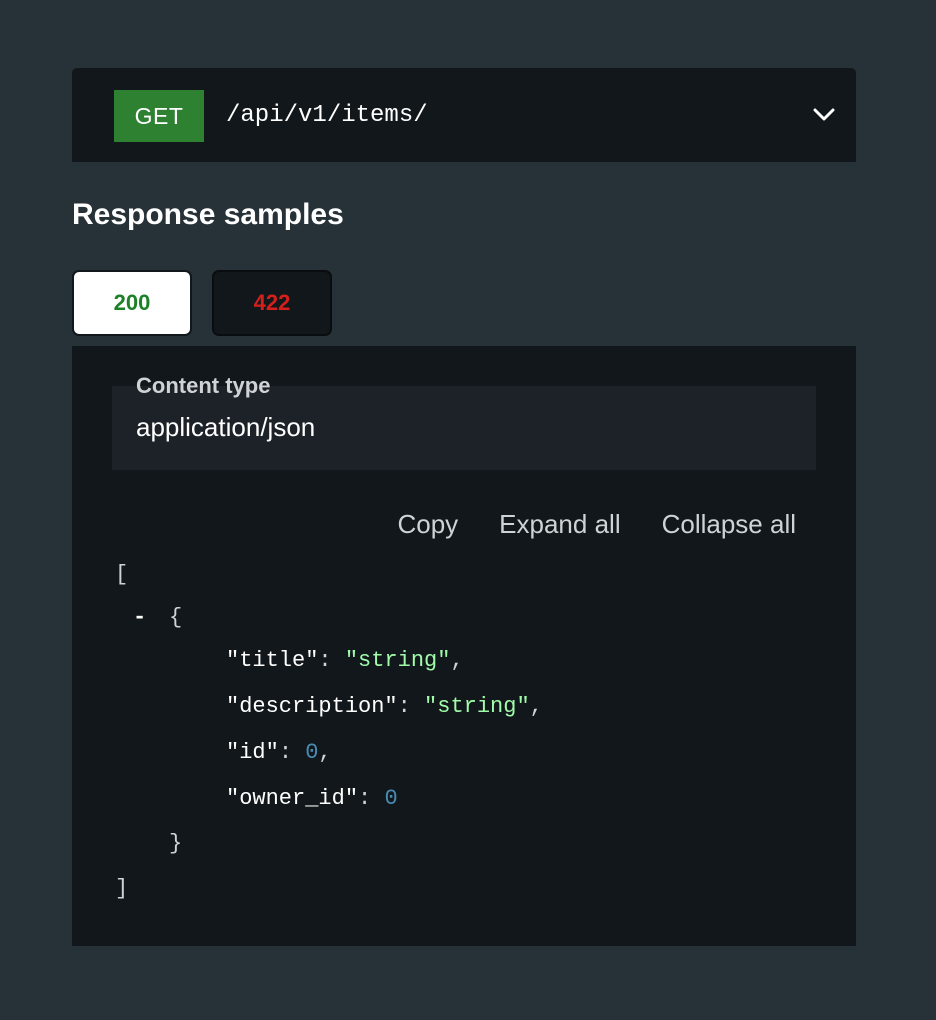  I want to click on content-type-value: application/json, so click(226, 427).